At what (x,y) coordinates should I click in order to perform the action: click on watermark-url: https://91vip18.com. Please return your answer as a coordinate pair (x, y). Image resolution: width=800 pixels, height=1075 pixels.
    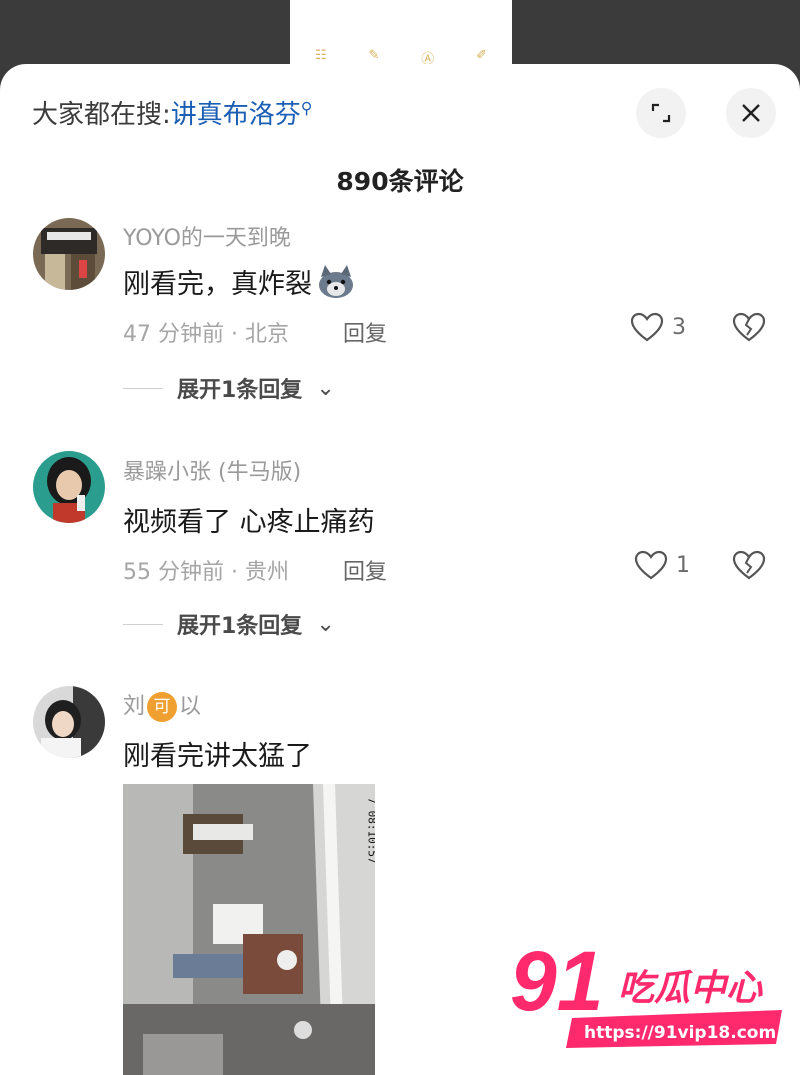
    Looking at the image, I should click on (680, 1033).